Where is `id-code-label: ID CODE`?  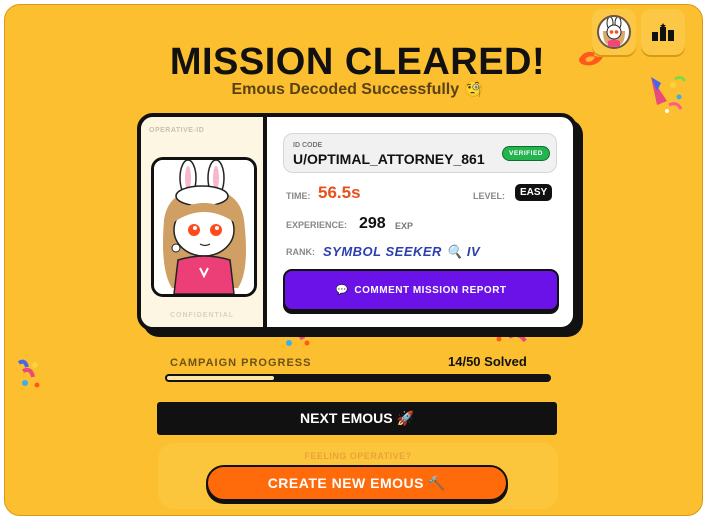
id-code-label: ID CODE is located at coordinates (308, 145).